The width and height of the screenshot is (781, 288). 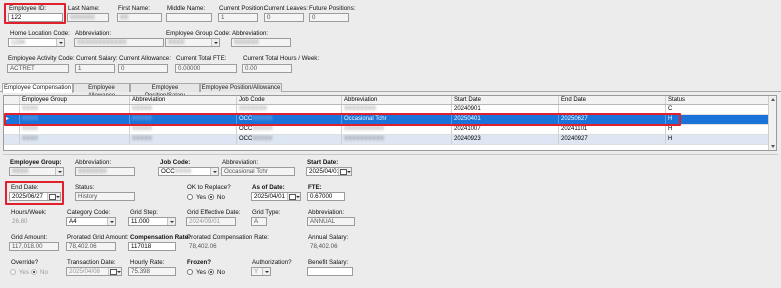 I want to click on grid-type-label: Grid Type:, so click(x=266, y=212).